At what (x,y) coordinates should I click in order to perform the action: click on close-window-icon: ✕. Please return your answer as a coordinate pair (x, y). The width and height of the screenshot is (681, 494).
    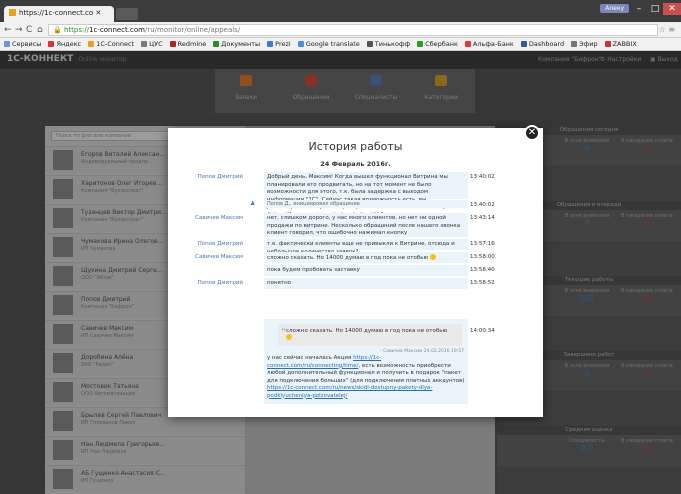
    Looking at the image, I should click on (672, 9).